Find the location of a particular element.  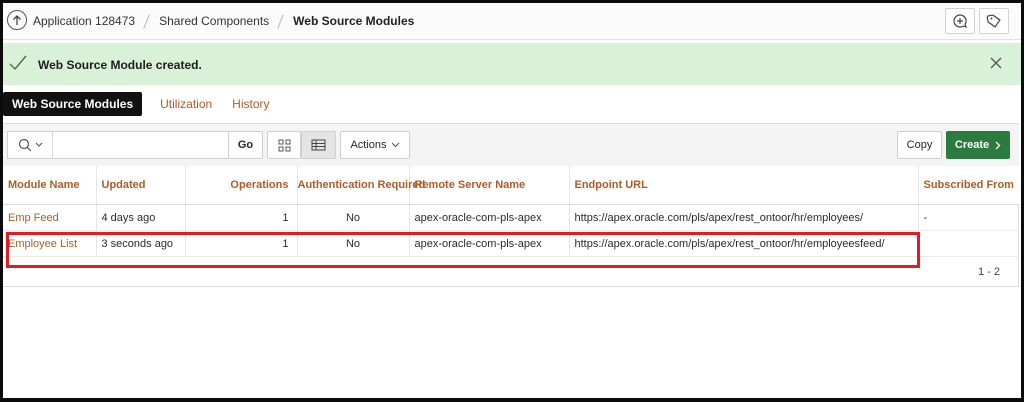

actions-label: Actions is located at coordinates (368, 145).